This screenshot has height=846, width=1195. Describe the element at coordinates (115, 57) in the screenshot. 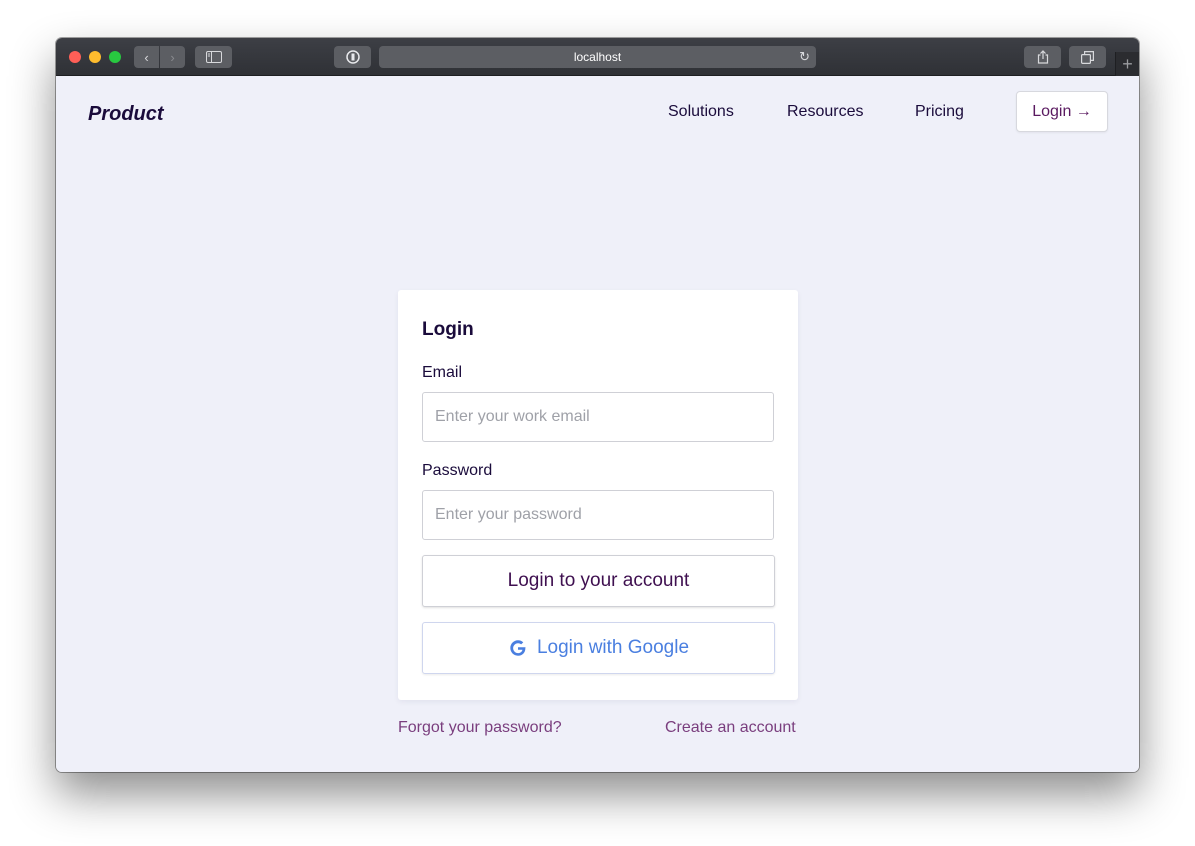

I see `zoom-window-button` at that location.